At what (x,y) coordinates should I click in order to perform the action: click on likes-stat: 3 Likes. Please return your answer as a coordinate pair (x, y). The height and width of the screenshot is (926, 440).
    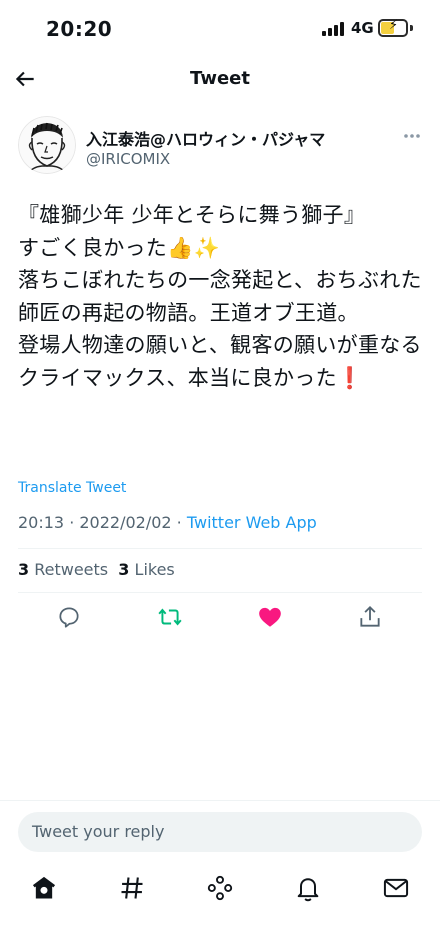
    Looking at the image, I should click on (146, 569).